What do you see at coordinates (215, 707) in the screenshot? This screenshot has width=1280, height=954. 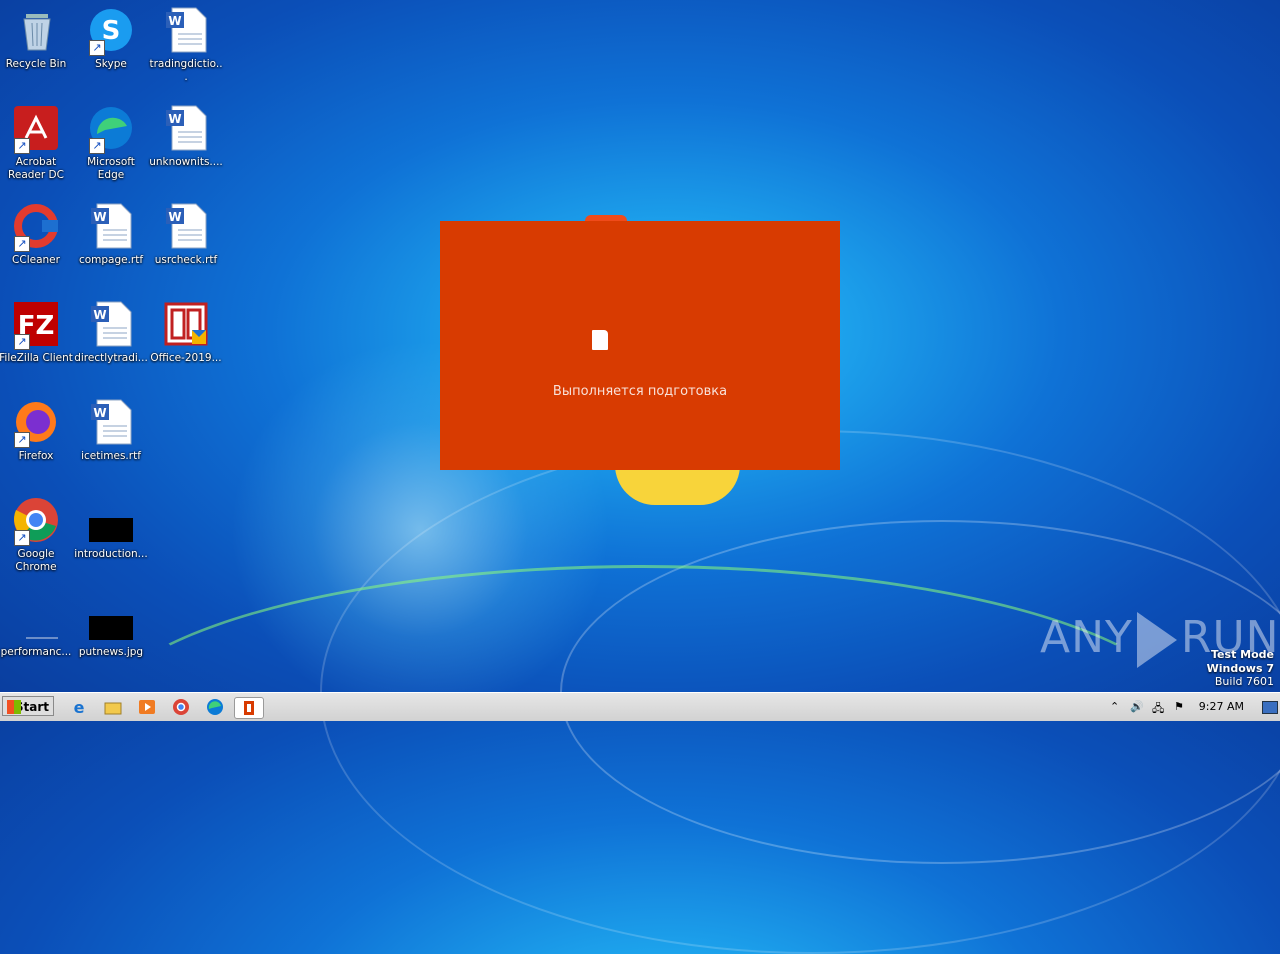 I see `edge-taskbar-icon` at bounding box center [215, 707].